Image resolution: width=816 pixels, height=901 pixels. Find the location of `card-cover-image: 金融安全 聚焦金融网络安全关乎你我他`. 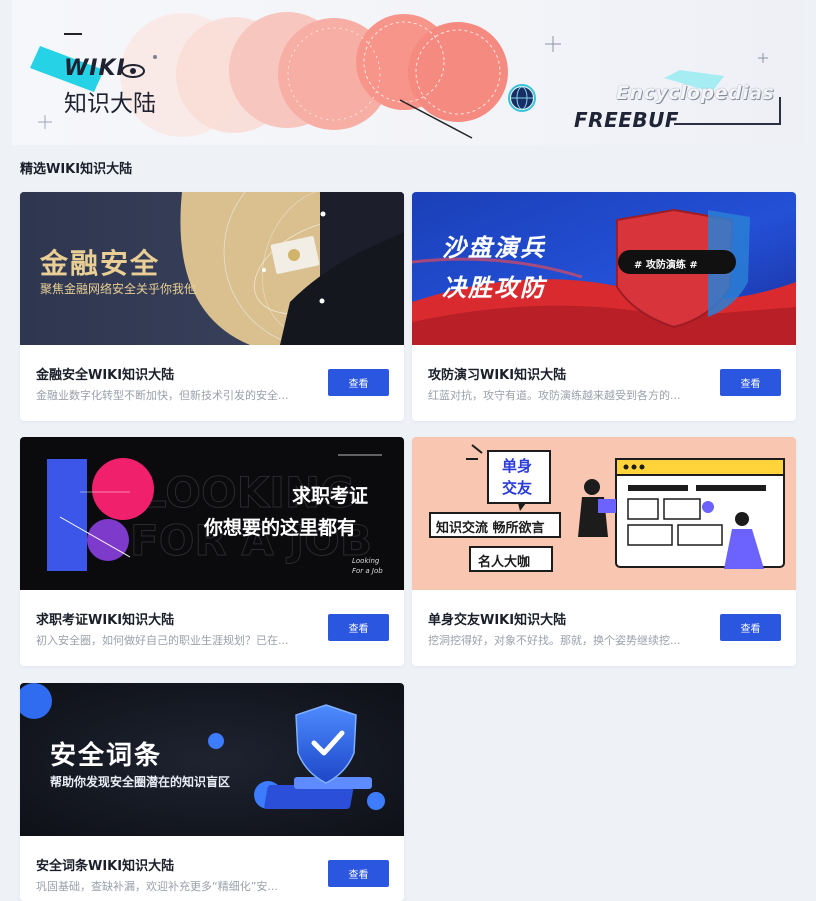

card-cover-image: 金融安全 聚焦金融网络安全关乎你我他 is located at coordinates (212, 268).